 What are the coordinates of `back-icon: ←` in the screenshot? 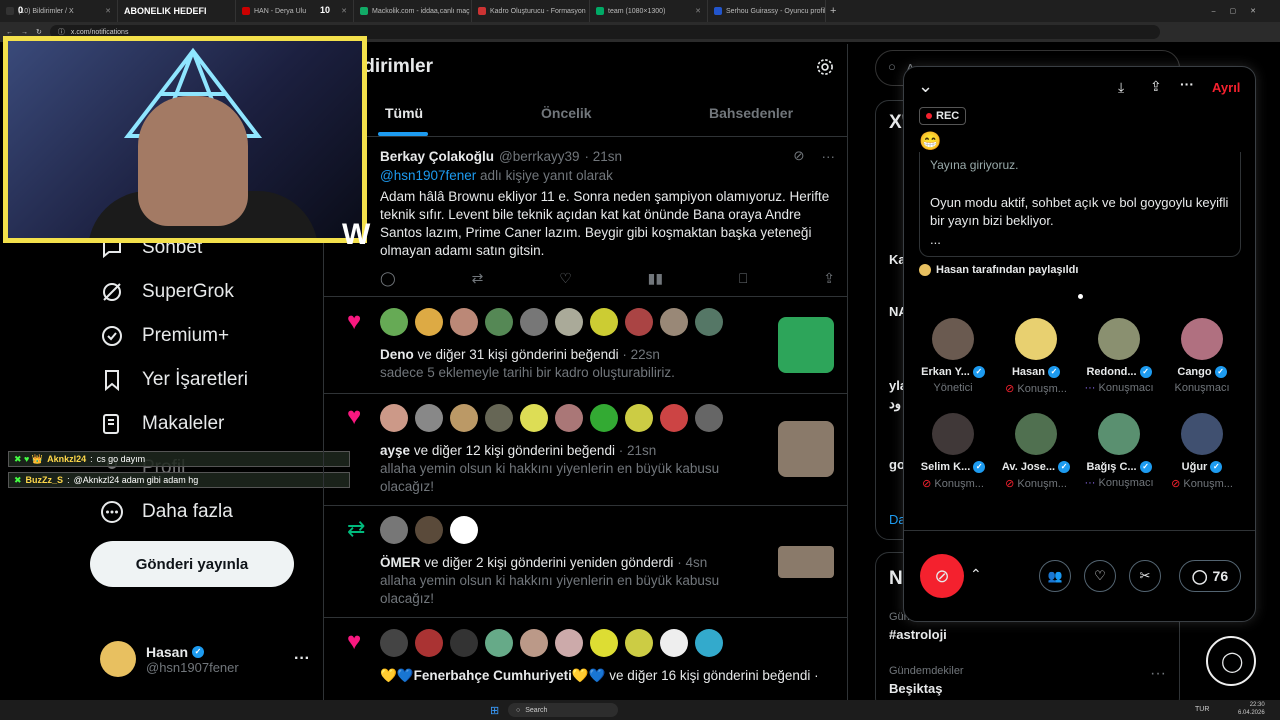 It's located at (9, 32).